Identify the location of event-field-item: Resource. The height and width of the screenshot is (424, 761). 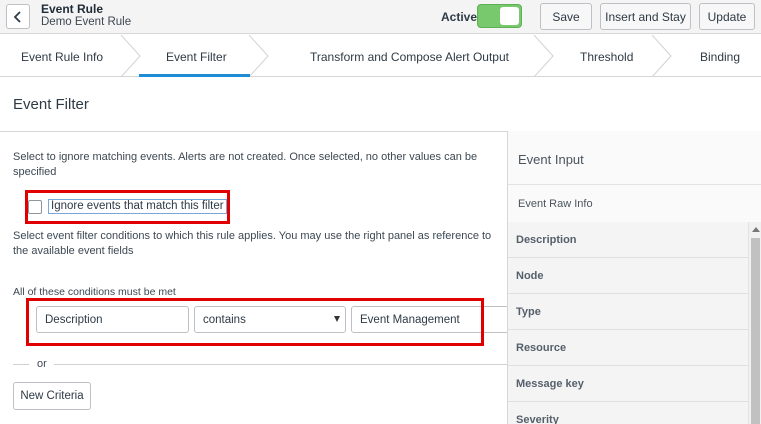
(628, 348).